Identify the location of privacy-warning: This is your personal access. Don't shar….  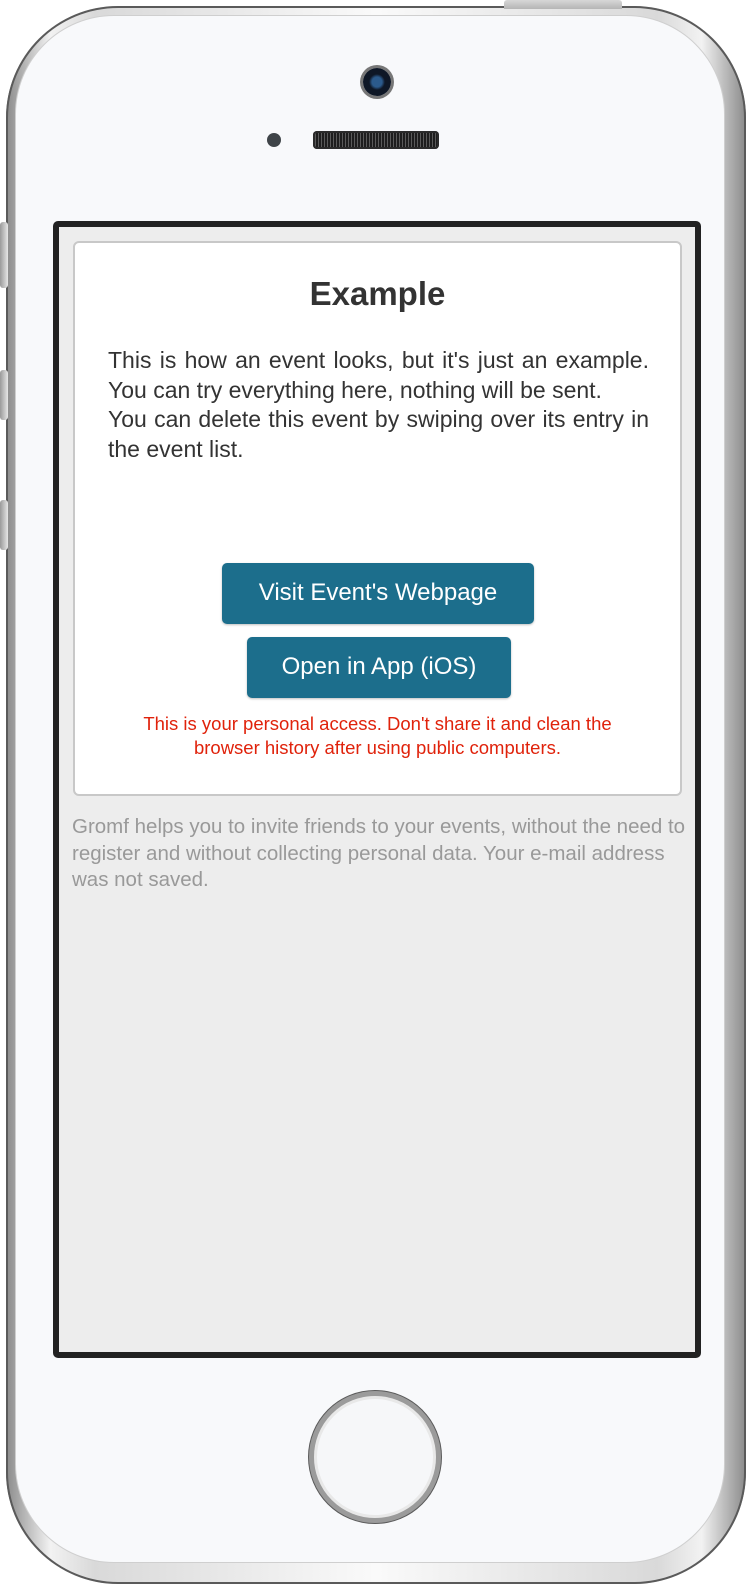
(377, 736).